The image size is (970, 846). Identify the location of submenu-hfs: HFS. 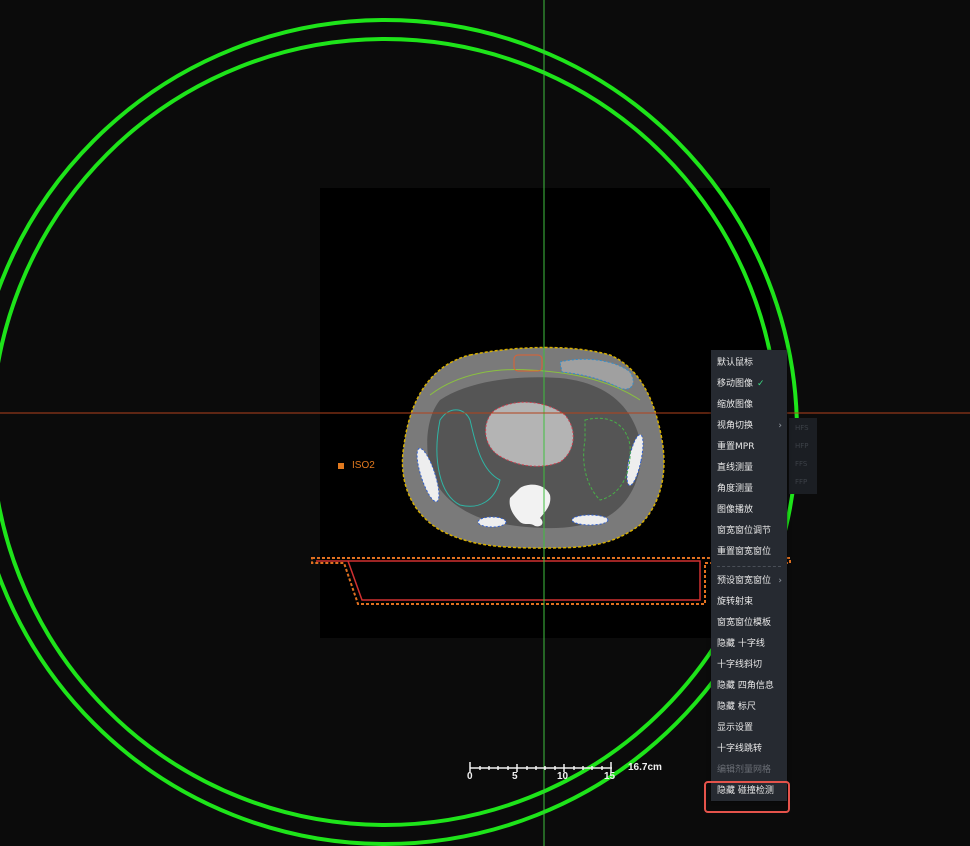
(802, 428).